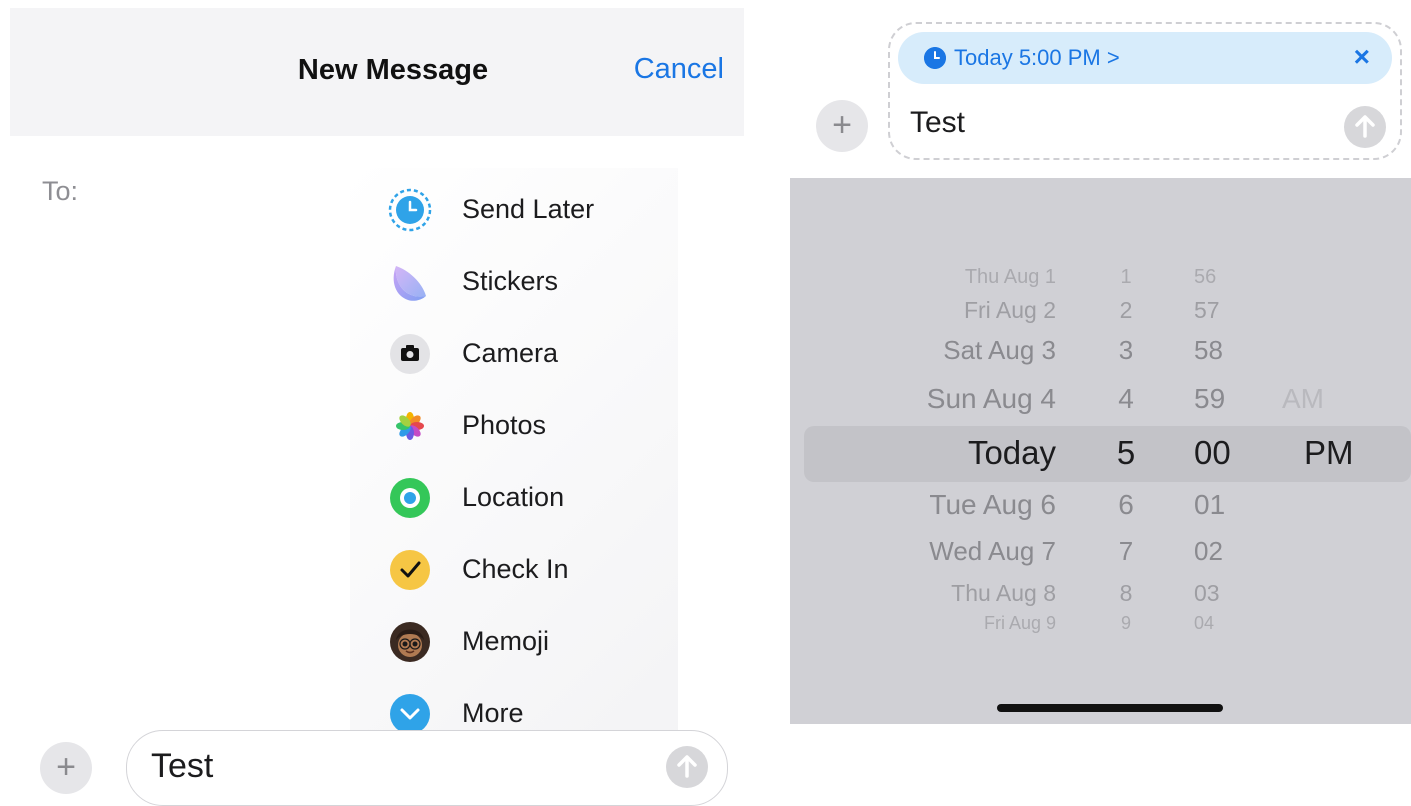 The height and width of the screenshot is (806, 1411). Describe the element at coordinates (510, 281) in the screenshot. I see `menu-label: Stickers` at that location.